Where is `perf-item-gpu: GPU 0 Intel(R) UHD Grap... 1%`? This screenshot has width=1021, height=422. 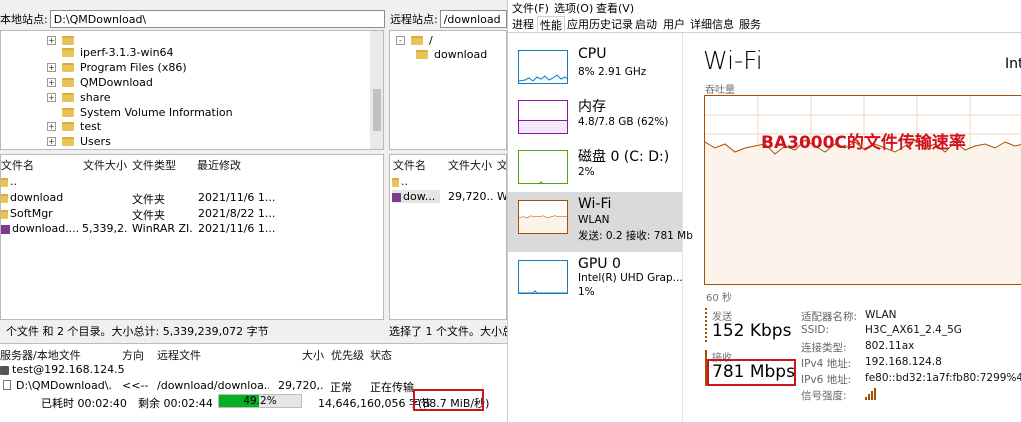
perf-item-gpu: GPU 0 Intel(R) UHD Grap... 1% is located at coordinates (595, 282).